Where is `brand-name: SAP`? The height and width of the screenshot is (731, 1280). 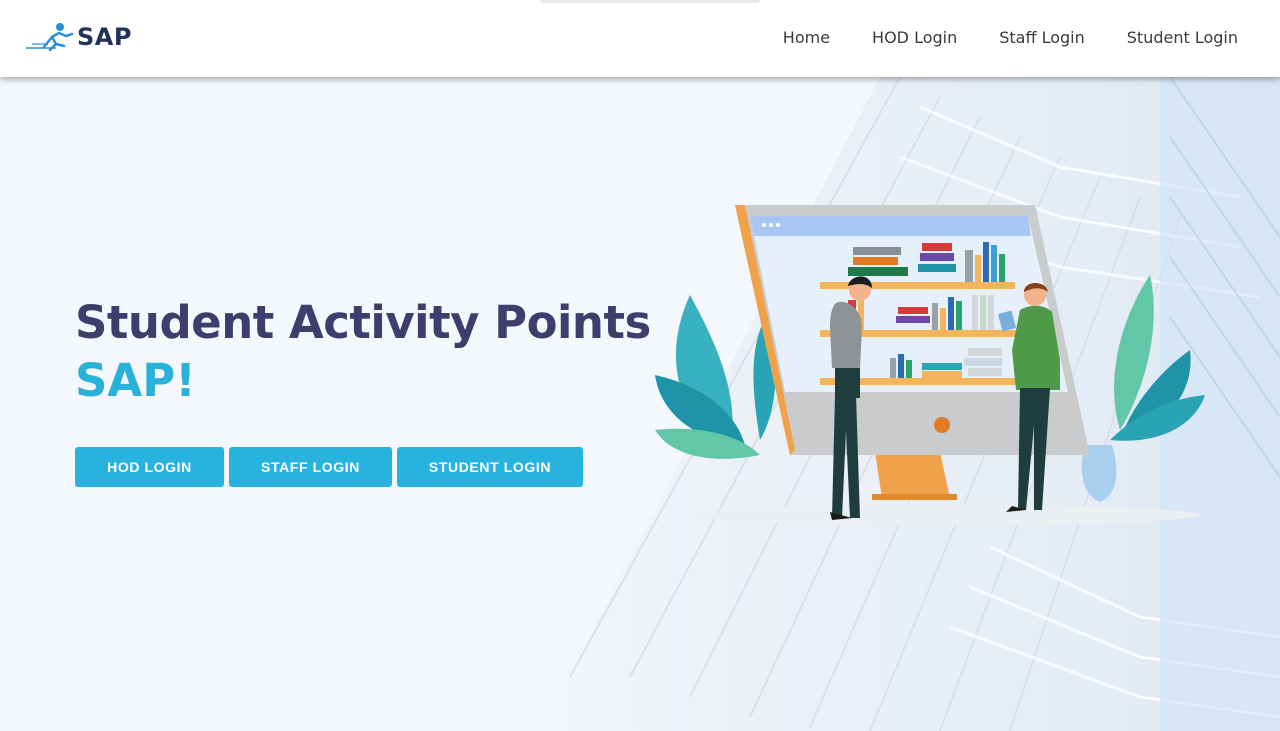 brand-name: SAP is located at coordinates (104, 37).